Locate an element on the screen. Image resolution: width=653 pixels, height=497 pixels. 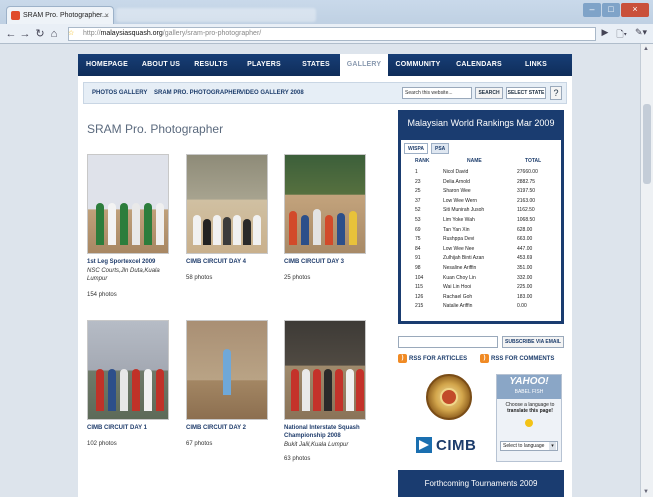
subnav-photos-gallery: PHOTOS GALLERY is located at coordinates (119, 93).